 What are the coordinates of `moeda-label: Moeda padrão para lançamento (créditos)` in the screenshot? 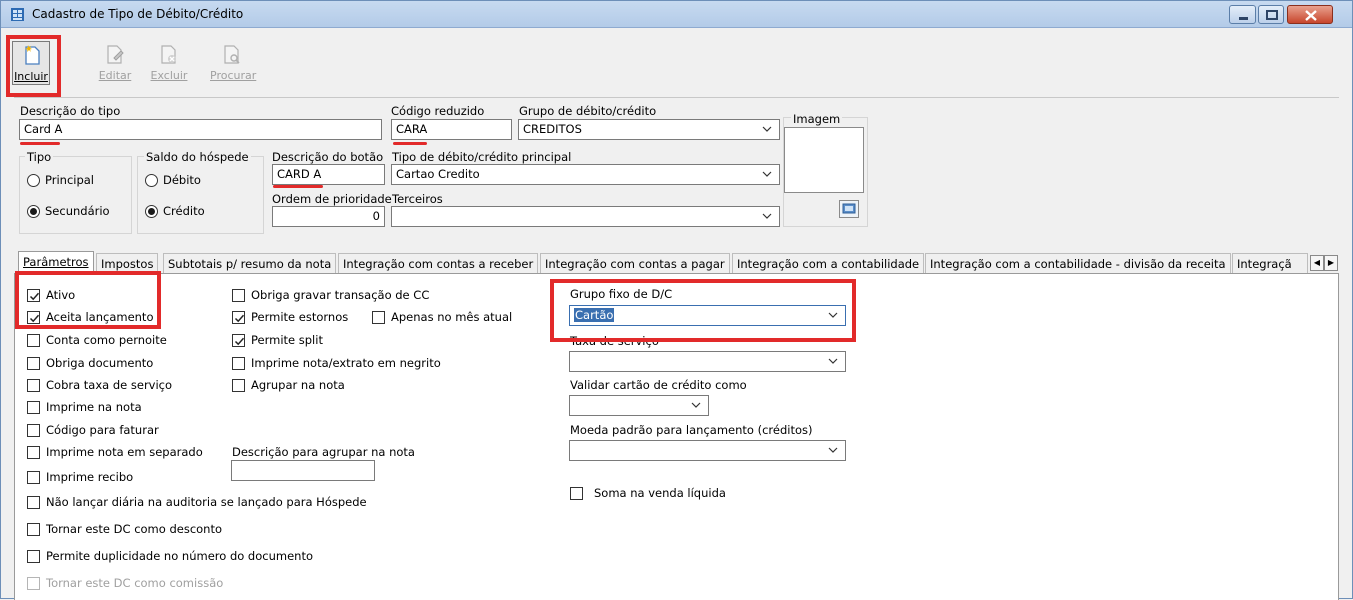 It's located at (691, 430).